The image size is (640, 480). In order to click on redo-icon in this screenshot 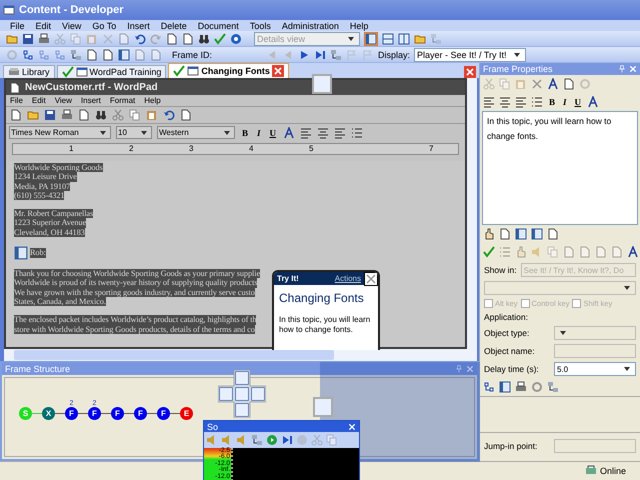, I will do `click(156, 38)`.